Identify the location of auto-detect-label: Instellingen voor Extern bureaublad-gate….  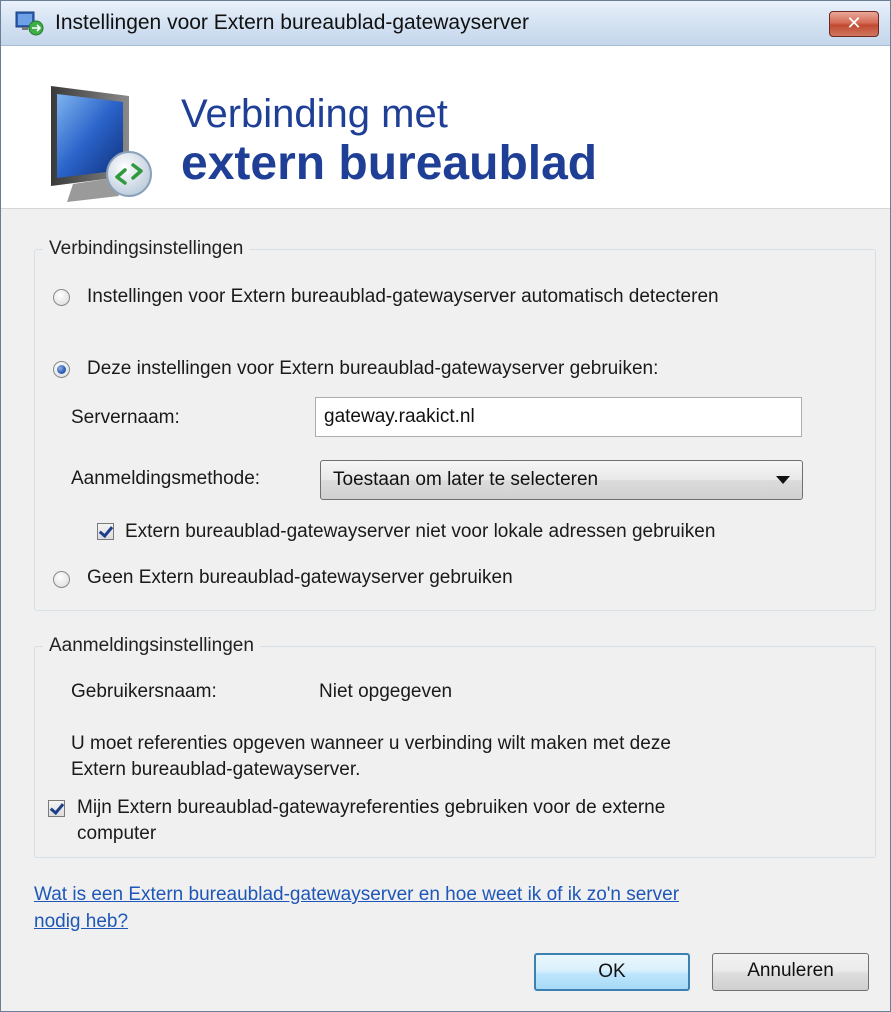
(403, 297).